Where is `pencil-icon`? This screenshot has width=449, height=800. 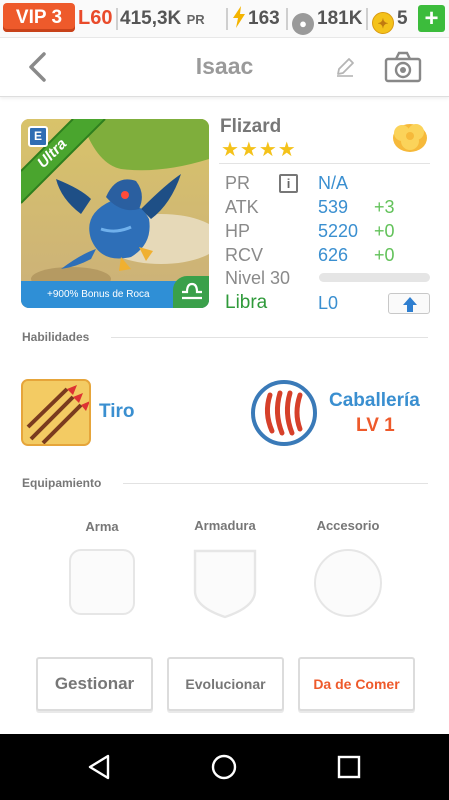
pencil-icon is located at coordinates (345, 67).